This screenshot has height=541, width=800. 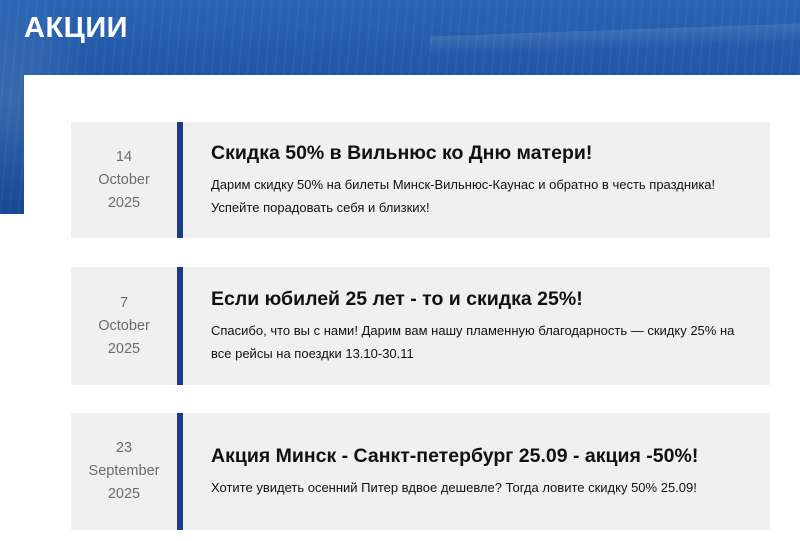 What do you see at coordinates (76, 28) in the screenshot?
I see `page-title: АКЦИИ` at bounding box center [76, 28].